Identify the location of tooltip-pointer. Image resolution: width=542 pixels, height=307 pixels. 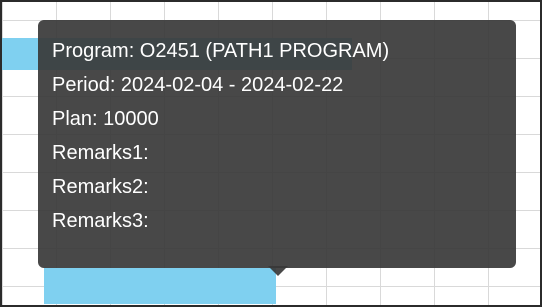
(278, 271).